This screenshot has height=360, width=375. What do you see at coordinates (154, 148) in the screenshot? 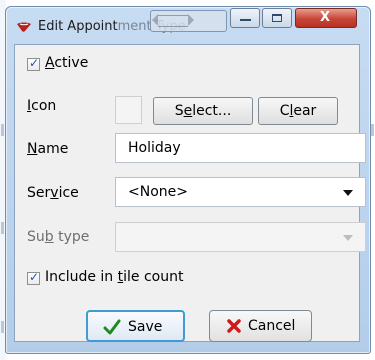
I see `name-value: Holiday` at bounding box center [154, 148].